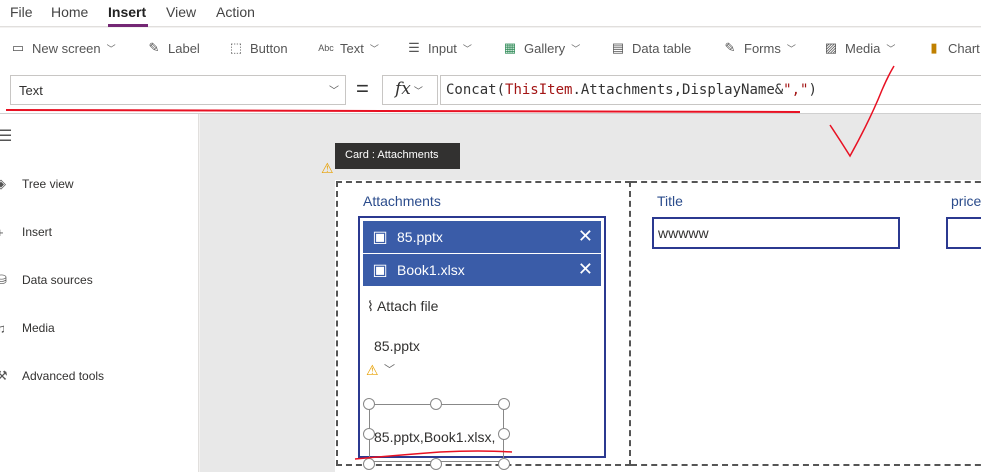  What do you see at coordinates (6, 136) in the screenshot?
I see `hamburger-icon: ☰` at bounding box center [6, 136].